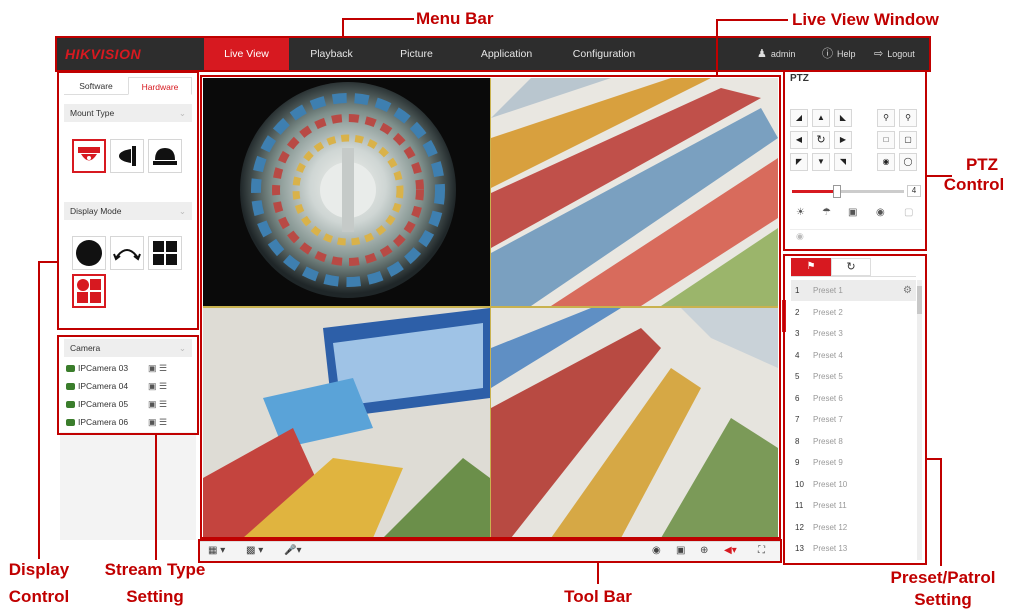 The height and width of the screenshot is (612, 1011). Describe the element at coordinates (39, 596) in the screenshot. I see `annotation-display-line2: Control` at that location.